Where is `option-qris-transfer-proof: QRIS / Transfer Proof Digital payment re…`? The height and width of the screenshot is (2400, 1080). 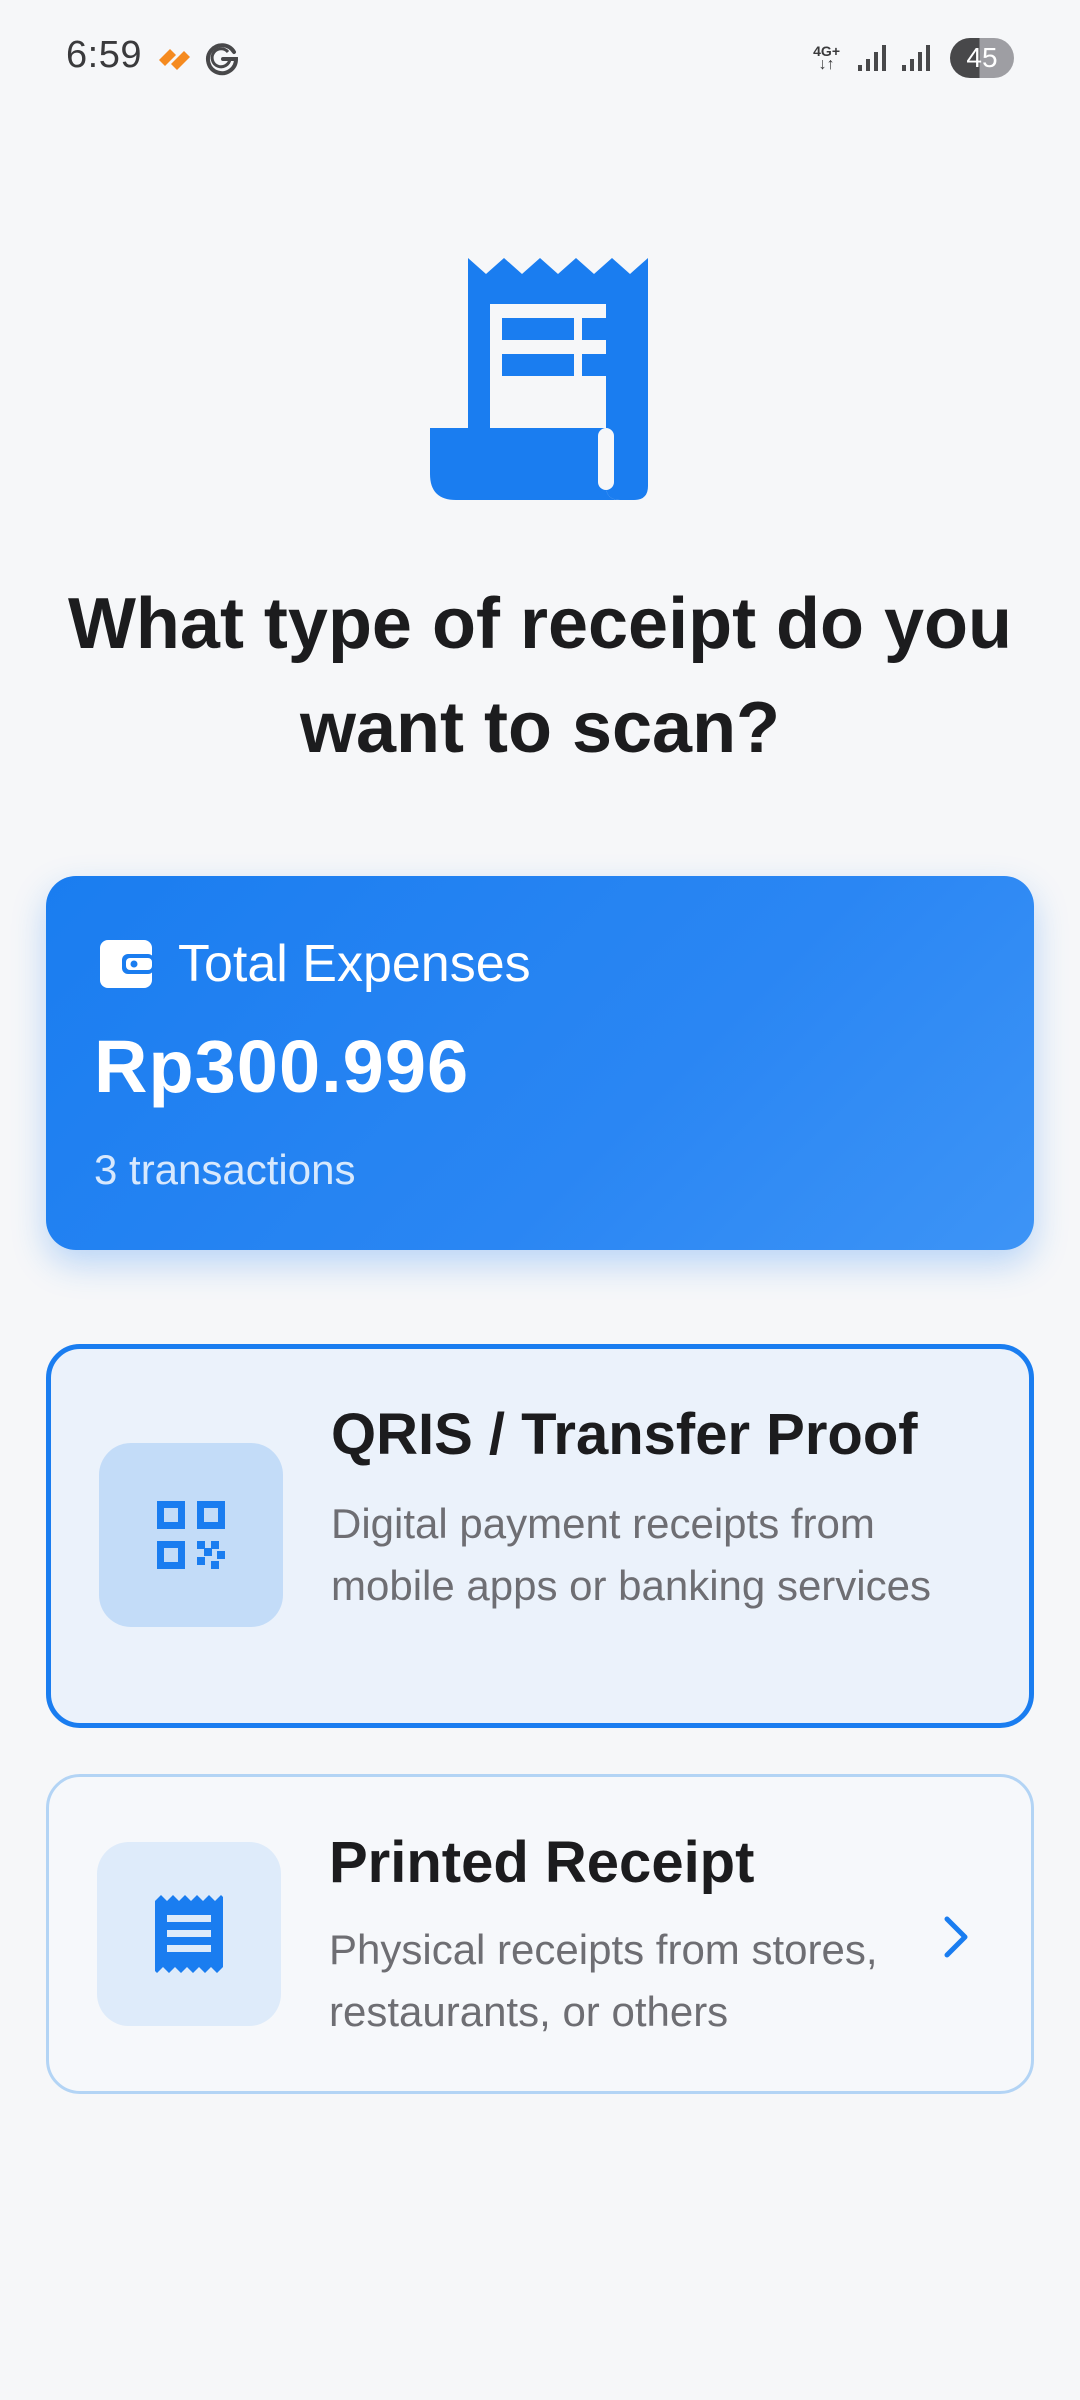
option-qris-transfer-proof: QRIS / Transfer Proof Digital payment re… is located at coordinates (540, 1536).